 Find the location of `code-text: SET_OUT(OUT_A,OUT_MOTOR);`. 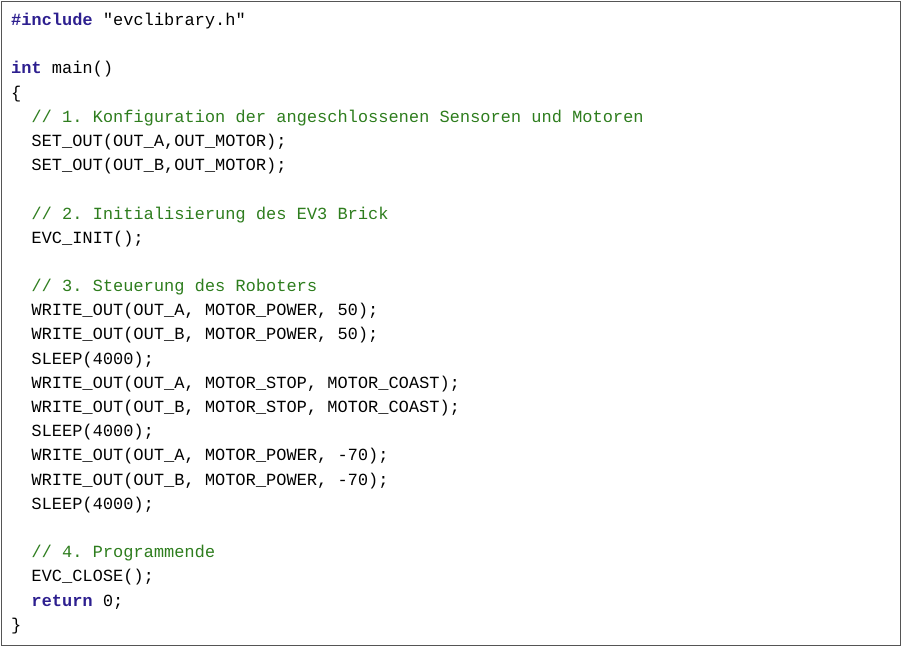

code-text: SET_OUT(OUT_A,OUT_MOTOR); is located at coordinates (158, 142).